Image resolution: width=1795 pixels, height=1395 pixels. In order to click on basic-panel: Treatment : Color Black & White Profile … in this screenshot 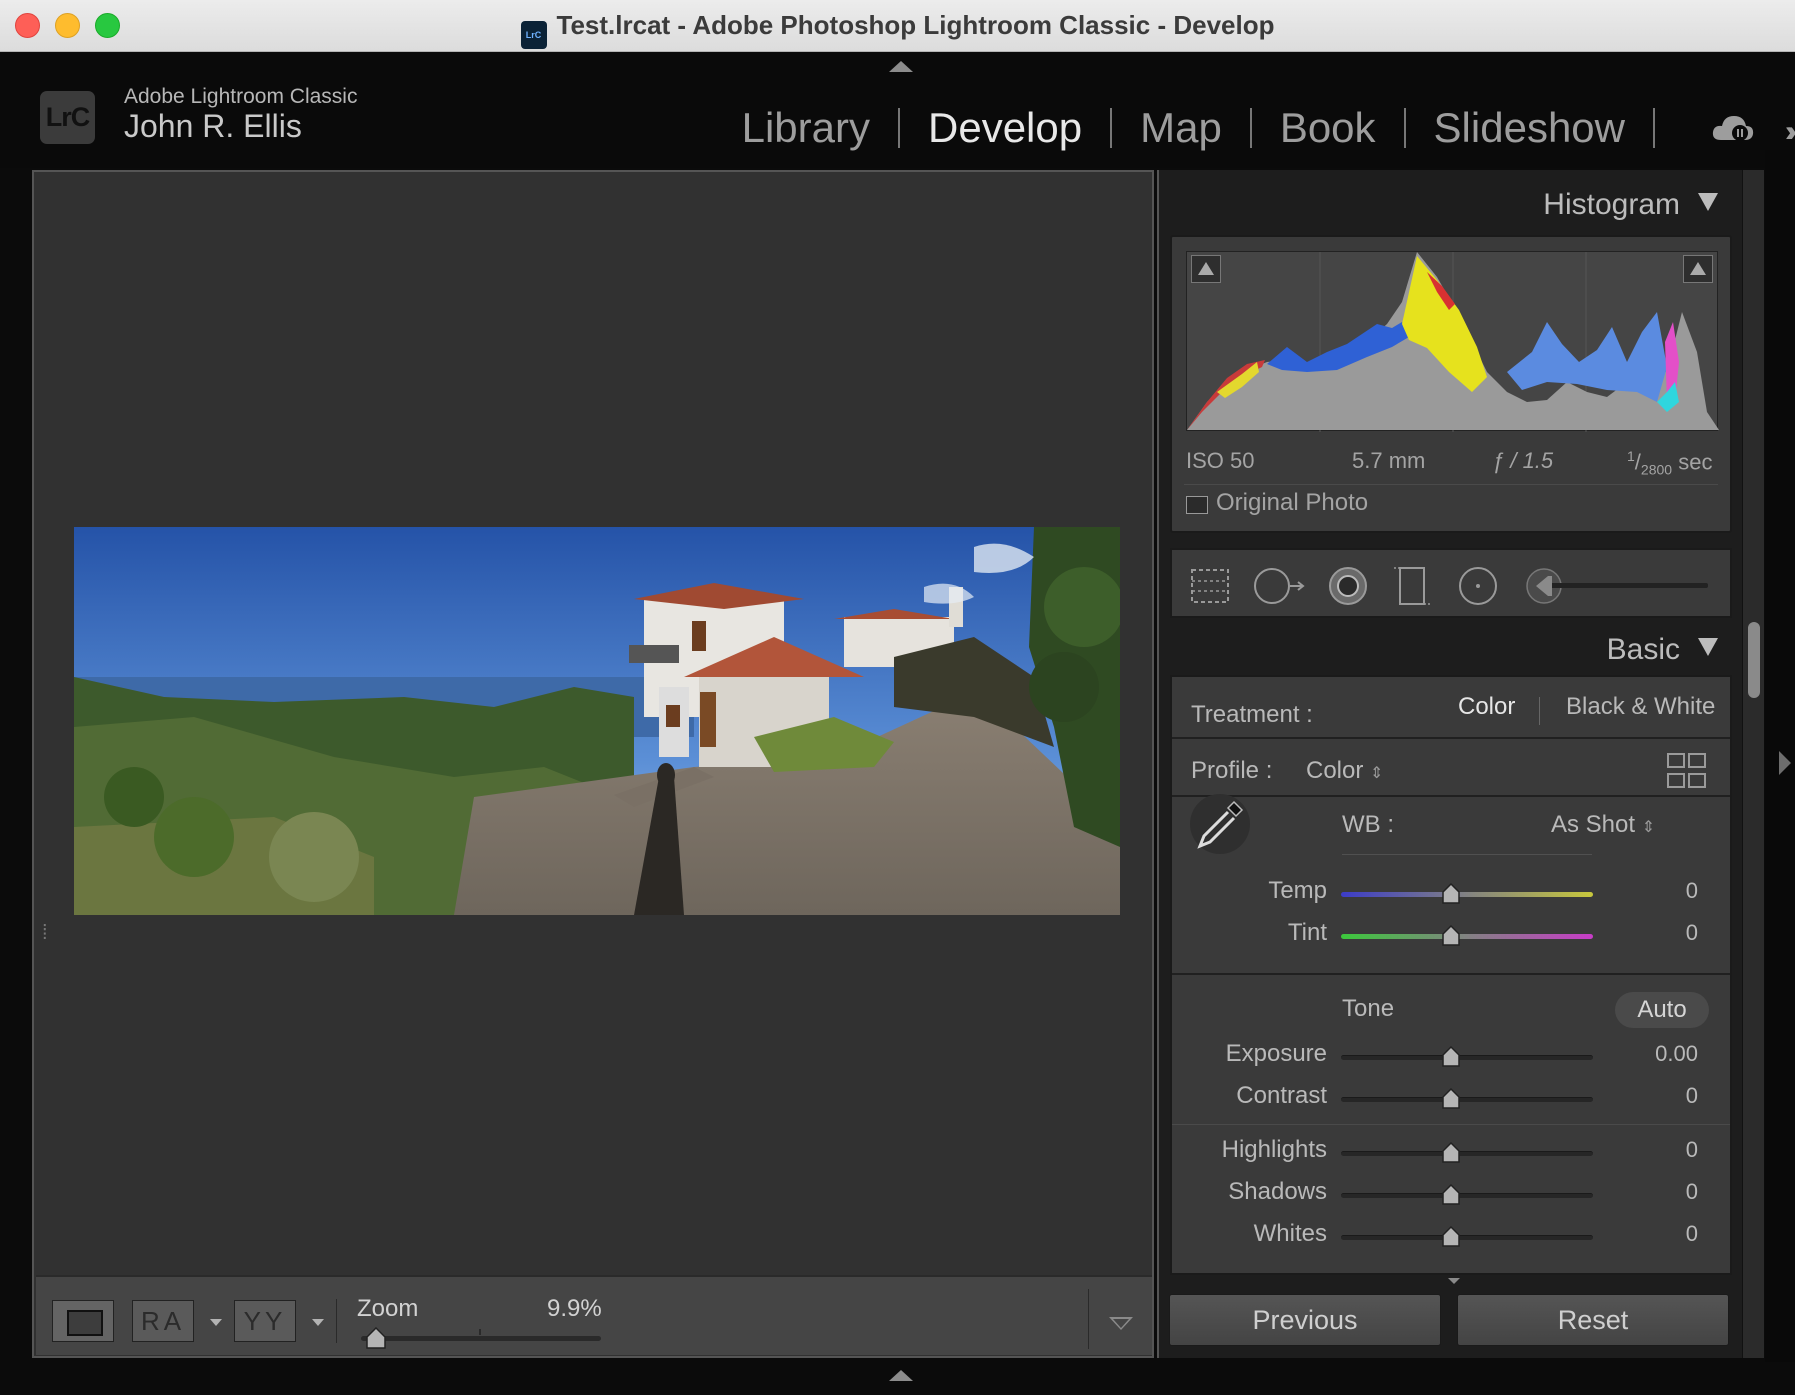, I will do `click(1451, 975)`.